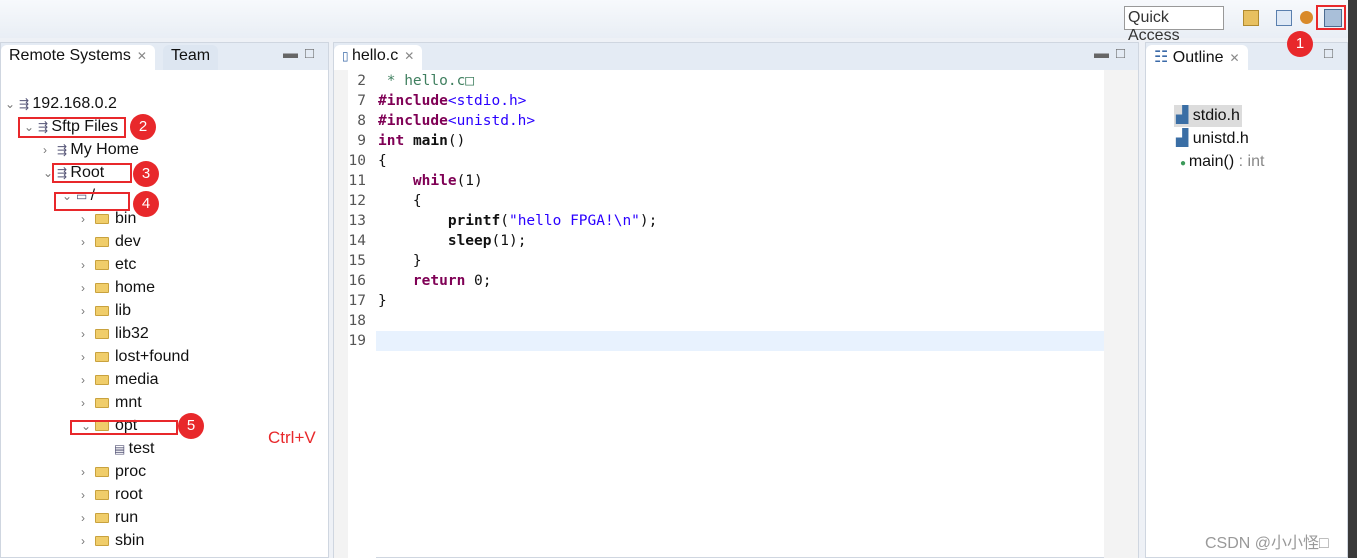  What do you see at coordinates (12, 104) in the screenshot?
I see `chevron-down-icon: ⌄` at bounding box center [12, 104].